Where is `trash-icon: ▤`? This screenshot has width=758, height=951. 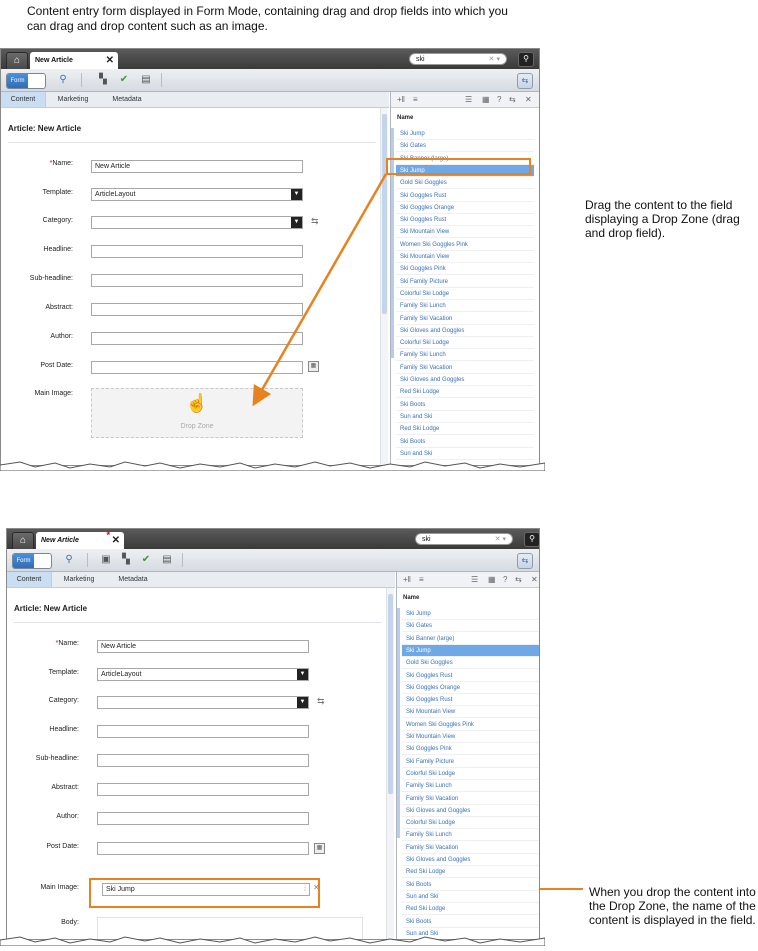 trash-icon: ▤ is located at coordinates (167, 560).